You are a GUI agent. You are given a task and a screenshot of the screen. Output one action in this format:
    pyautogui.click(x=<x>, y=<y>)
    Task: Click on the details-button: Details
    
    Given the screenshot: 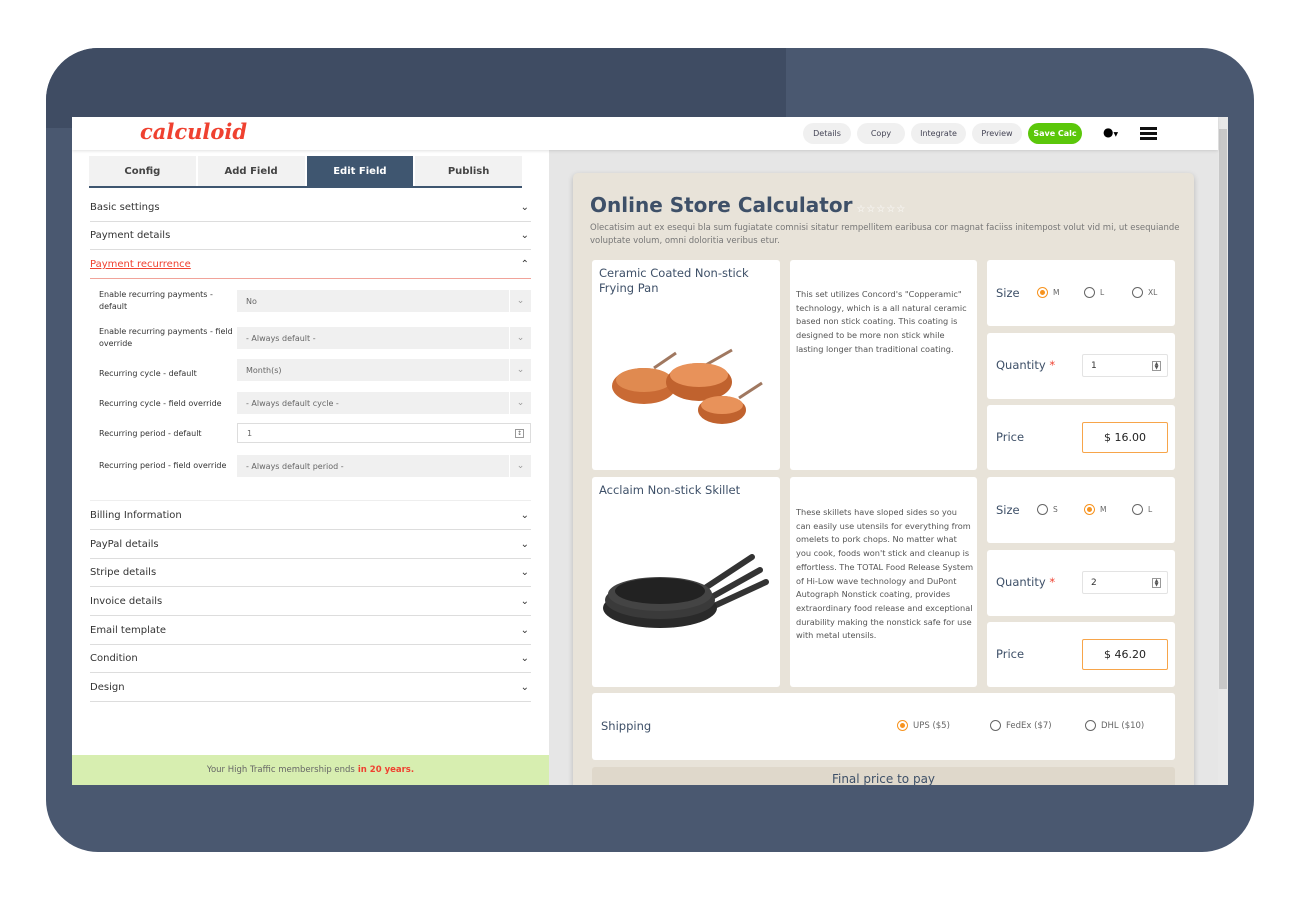 What is the action you would take?
    pyautogui.click(x=827, y=133)
    